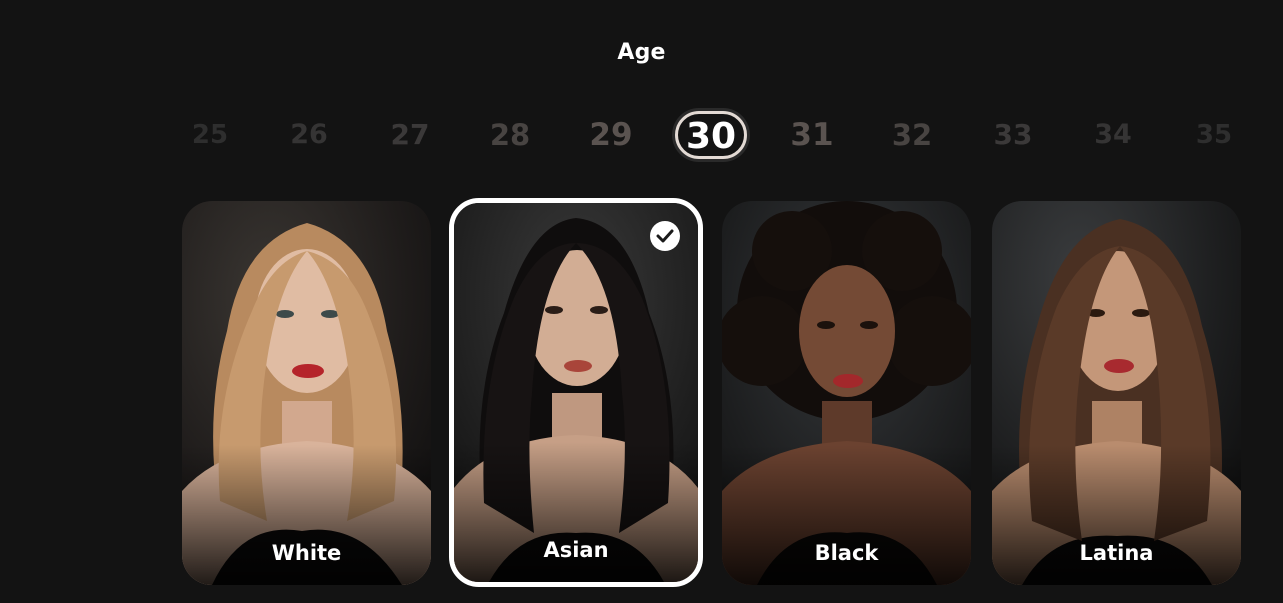 The image size is (1283, 603). Describe the element at coordinates (846, 553) in the screenshot. I see `ethnicity-label-black: Black` at that location.